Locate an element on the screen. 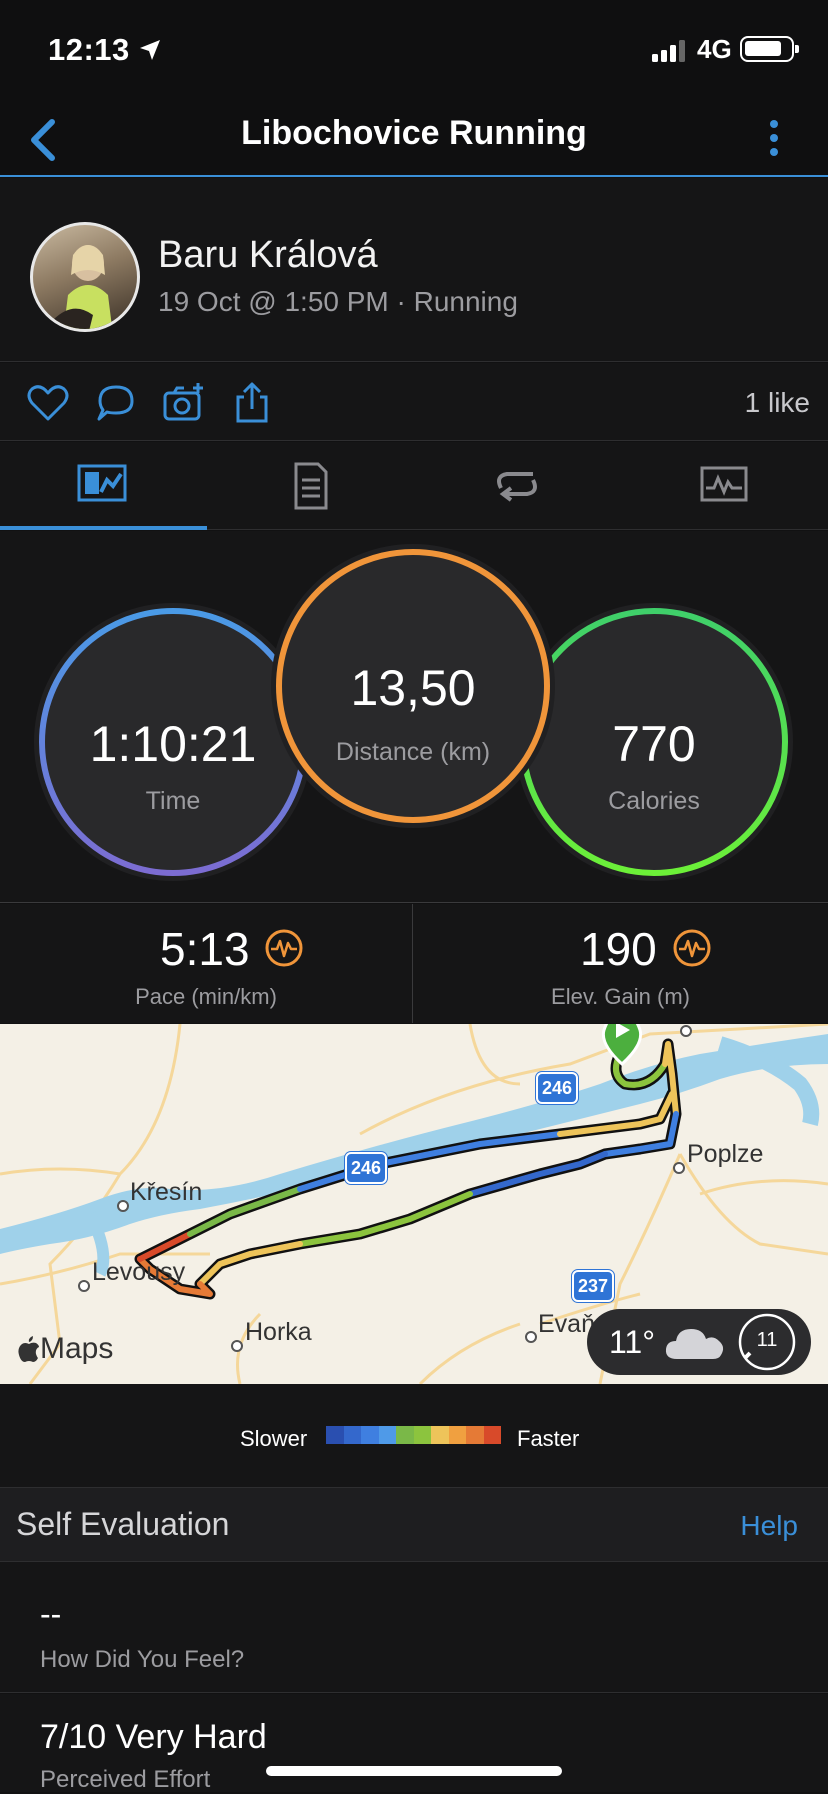  network-type: 4G is located at coordinates (714, 49).